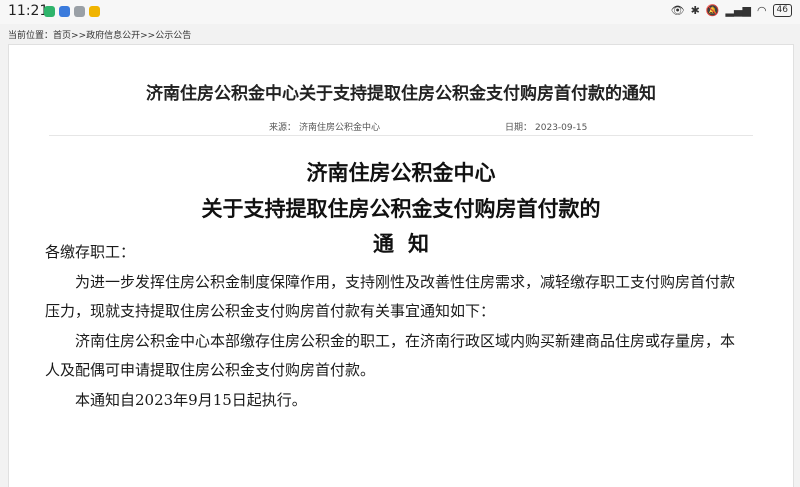 The width and height of the screenshot is (800, 487). Describe the element at coordinates (401, 173) in the screenshot. I see `document-title-line: 济南住房公积金中心` at that location.